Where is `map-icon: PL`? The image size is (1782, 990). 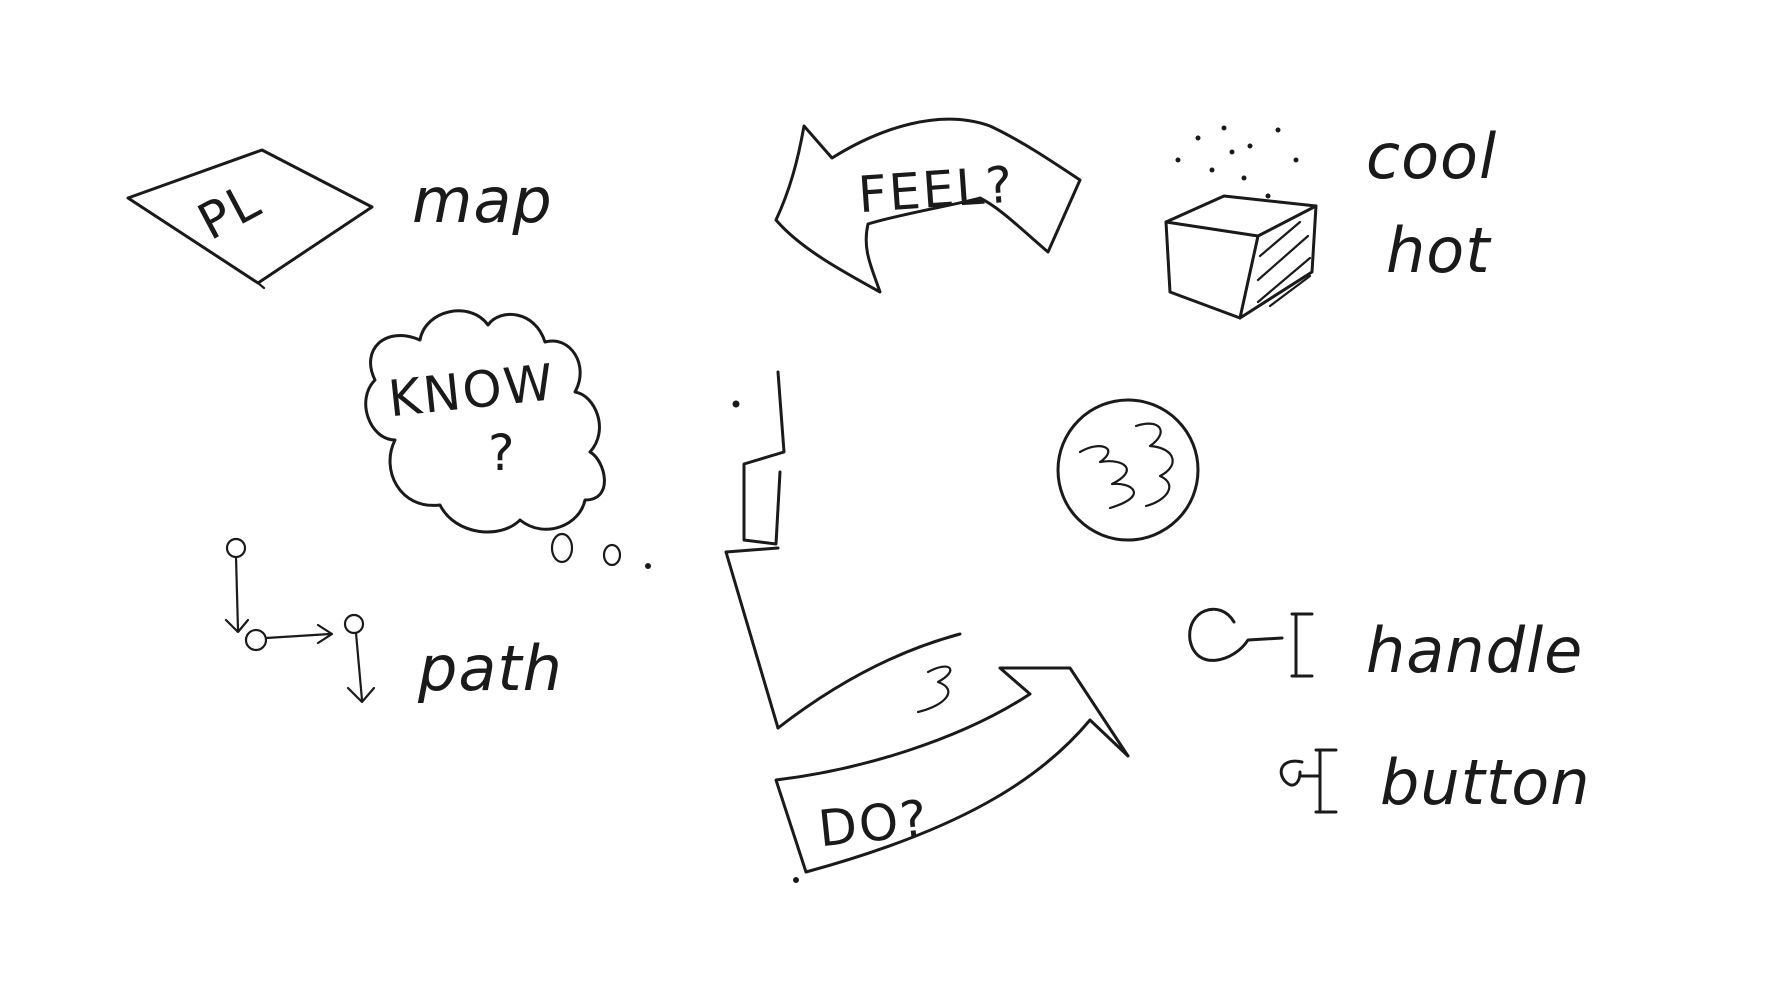 map-icon: PL is located at coordinates (250, 219).